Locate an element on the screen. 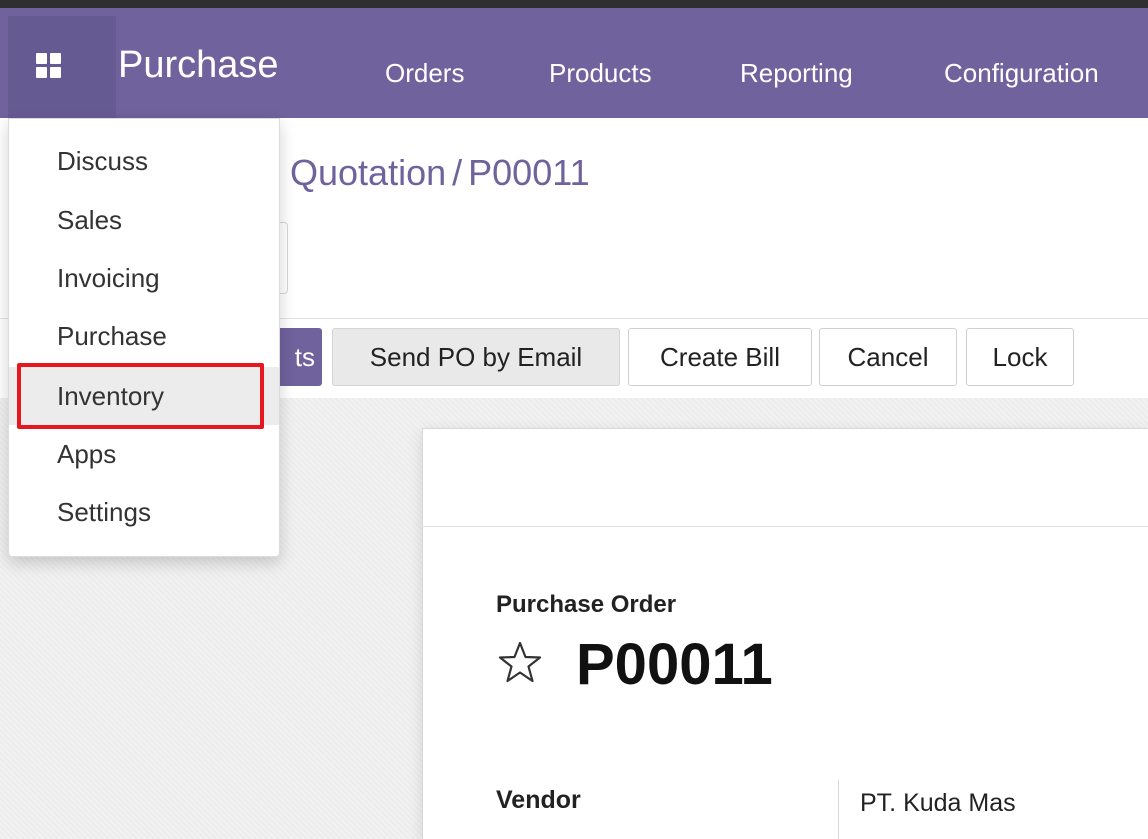 The height and width of the screenshot is (839, 1148). cancel-button: Cancel is located at coordinates (888, 357).